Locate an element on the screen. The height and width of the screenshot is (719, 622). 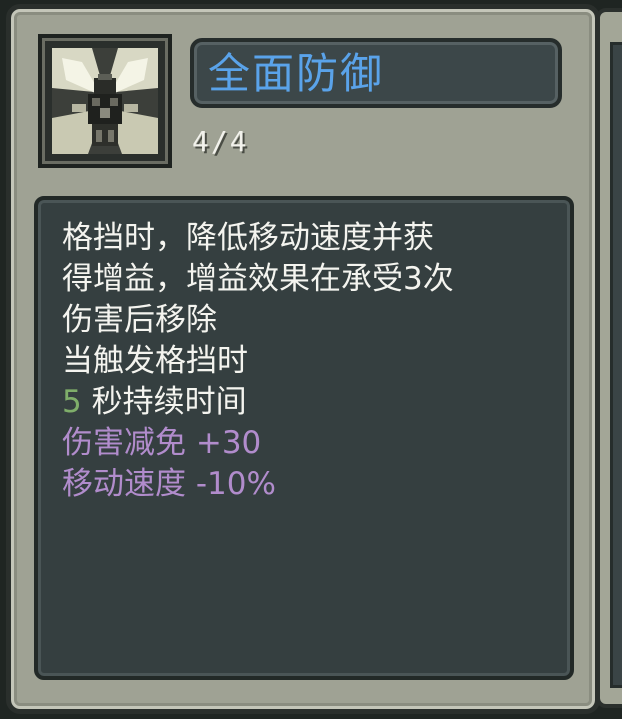
description-line: 当触发格挡时 is located at coordinates (155, 361).